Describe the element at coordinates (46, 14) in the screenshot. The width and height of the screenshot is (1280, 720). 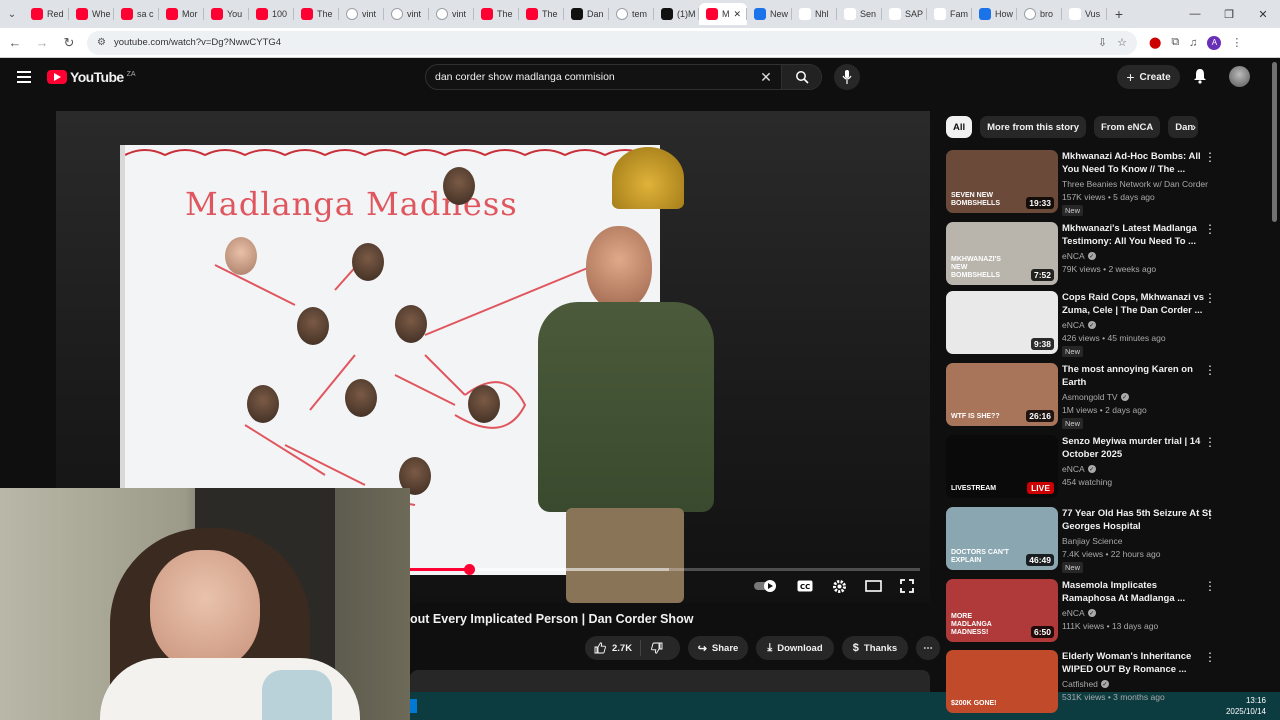
I see `browser-tab: Red` at that location.